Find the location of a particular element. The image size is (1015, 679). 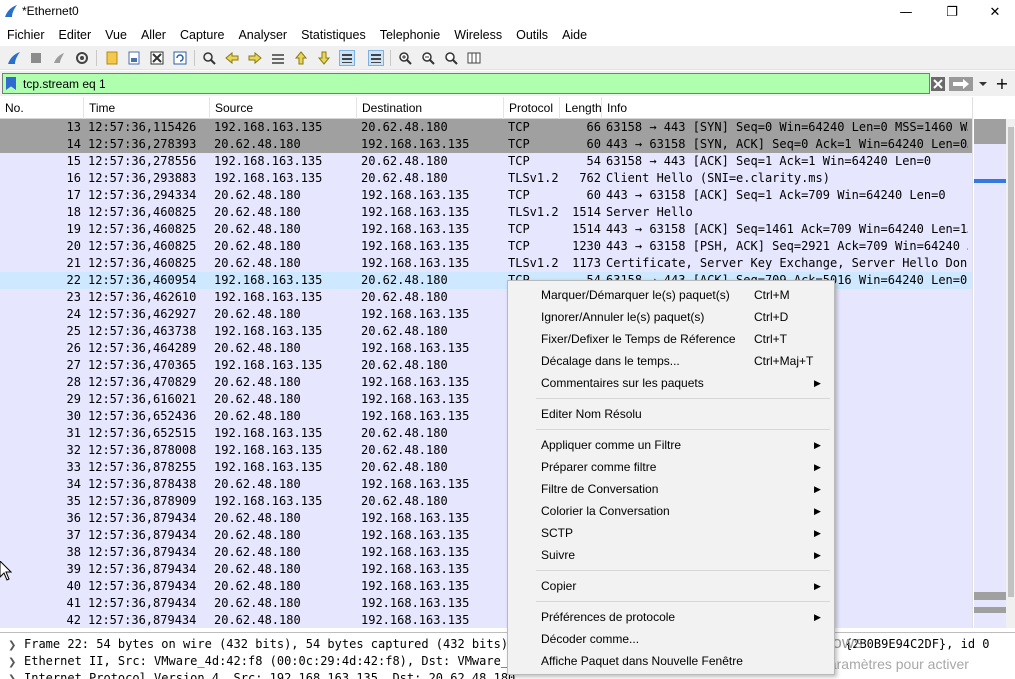

packet-time: 12:57:36,878438 is located at coordinates (142, 484).